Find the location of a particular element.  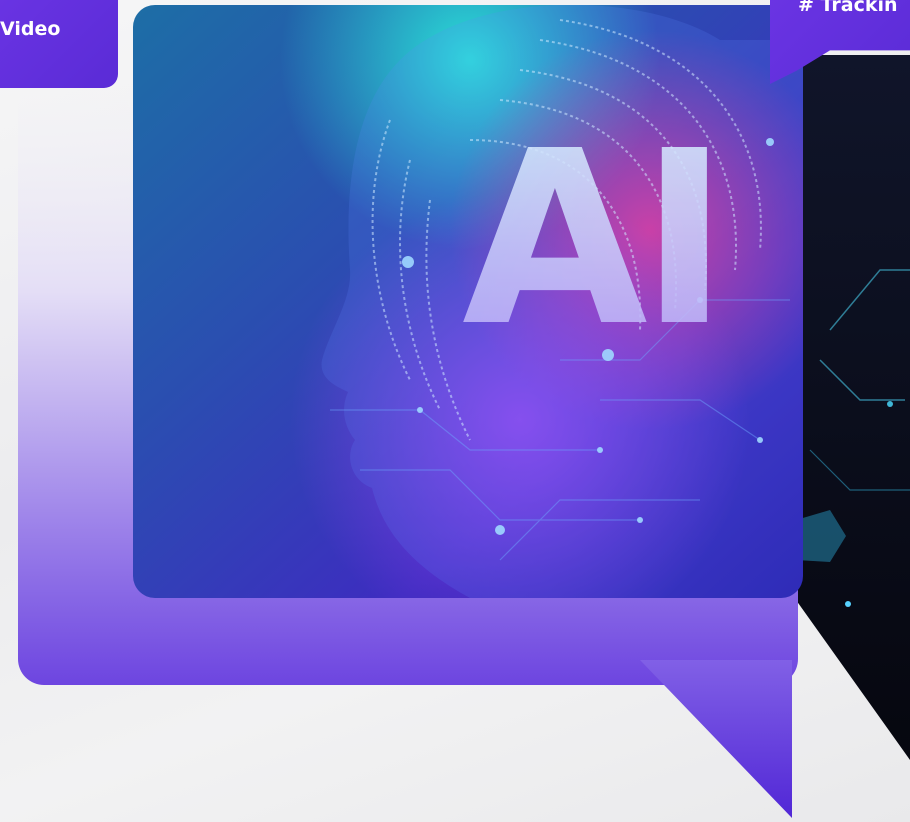

tracking-tag-label: # Trackin is located at coordinates (848, 8).